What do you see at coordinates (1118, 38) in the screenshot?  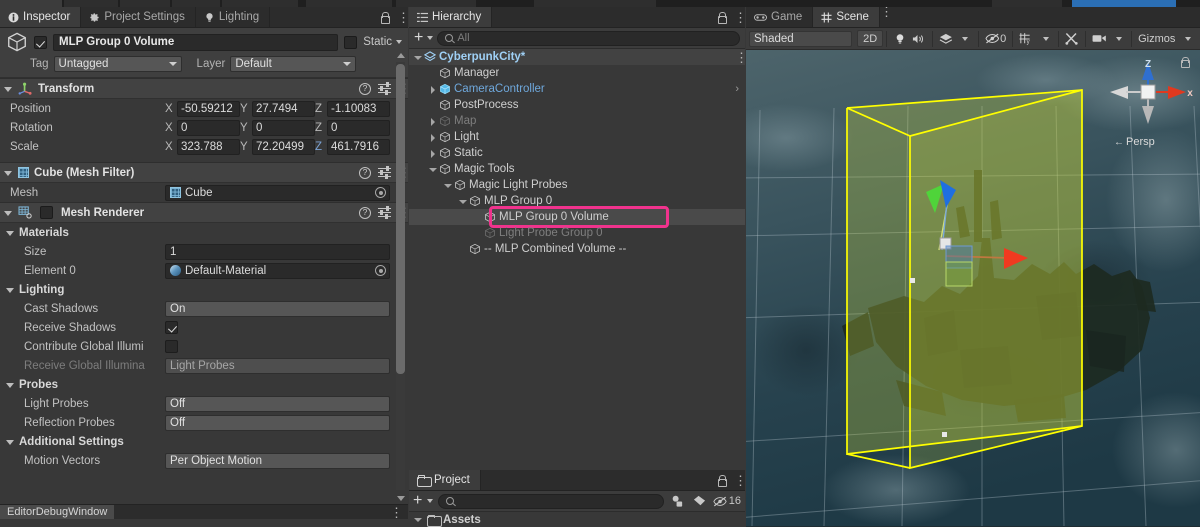 I see `scene-camera-dropdown` at bounding box center [1118, 38].